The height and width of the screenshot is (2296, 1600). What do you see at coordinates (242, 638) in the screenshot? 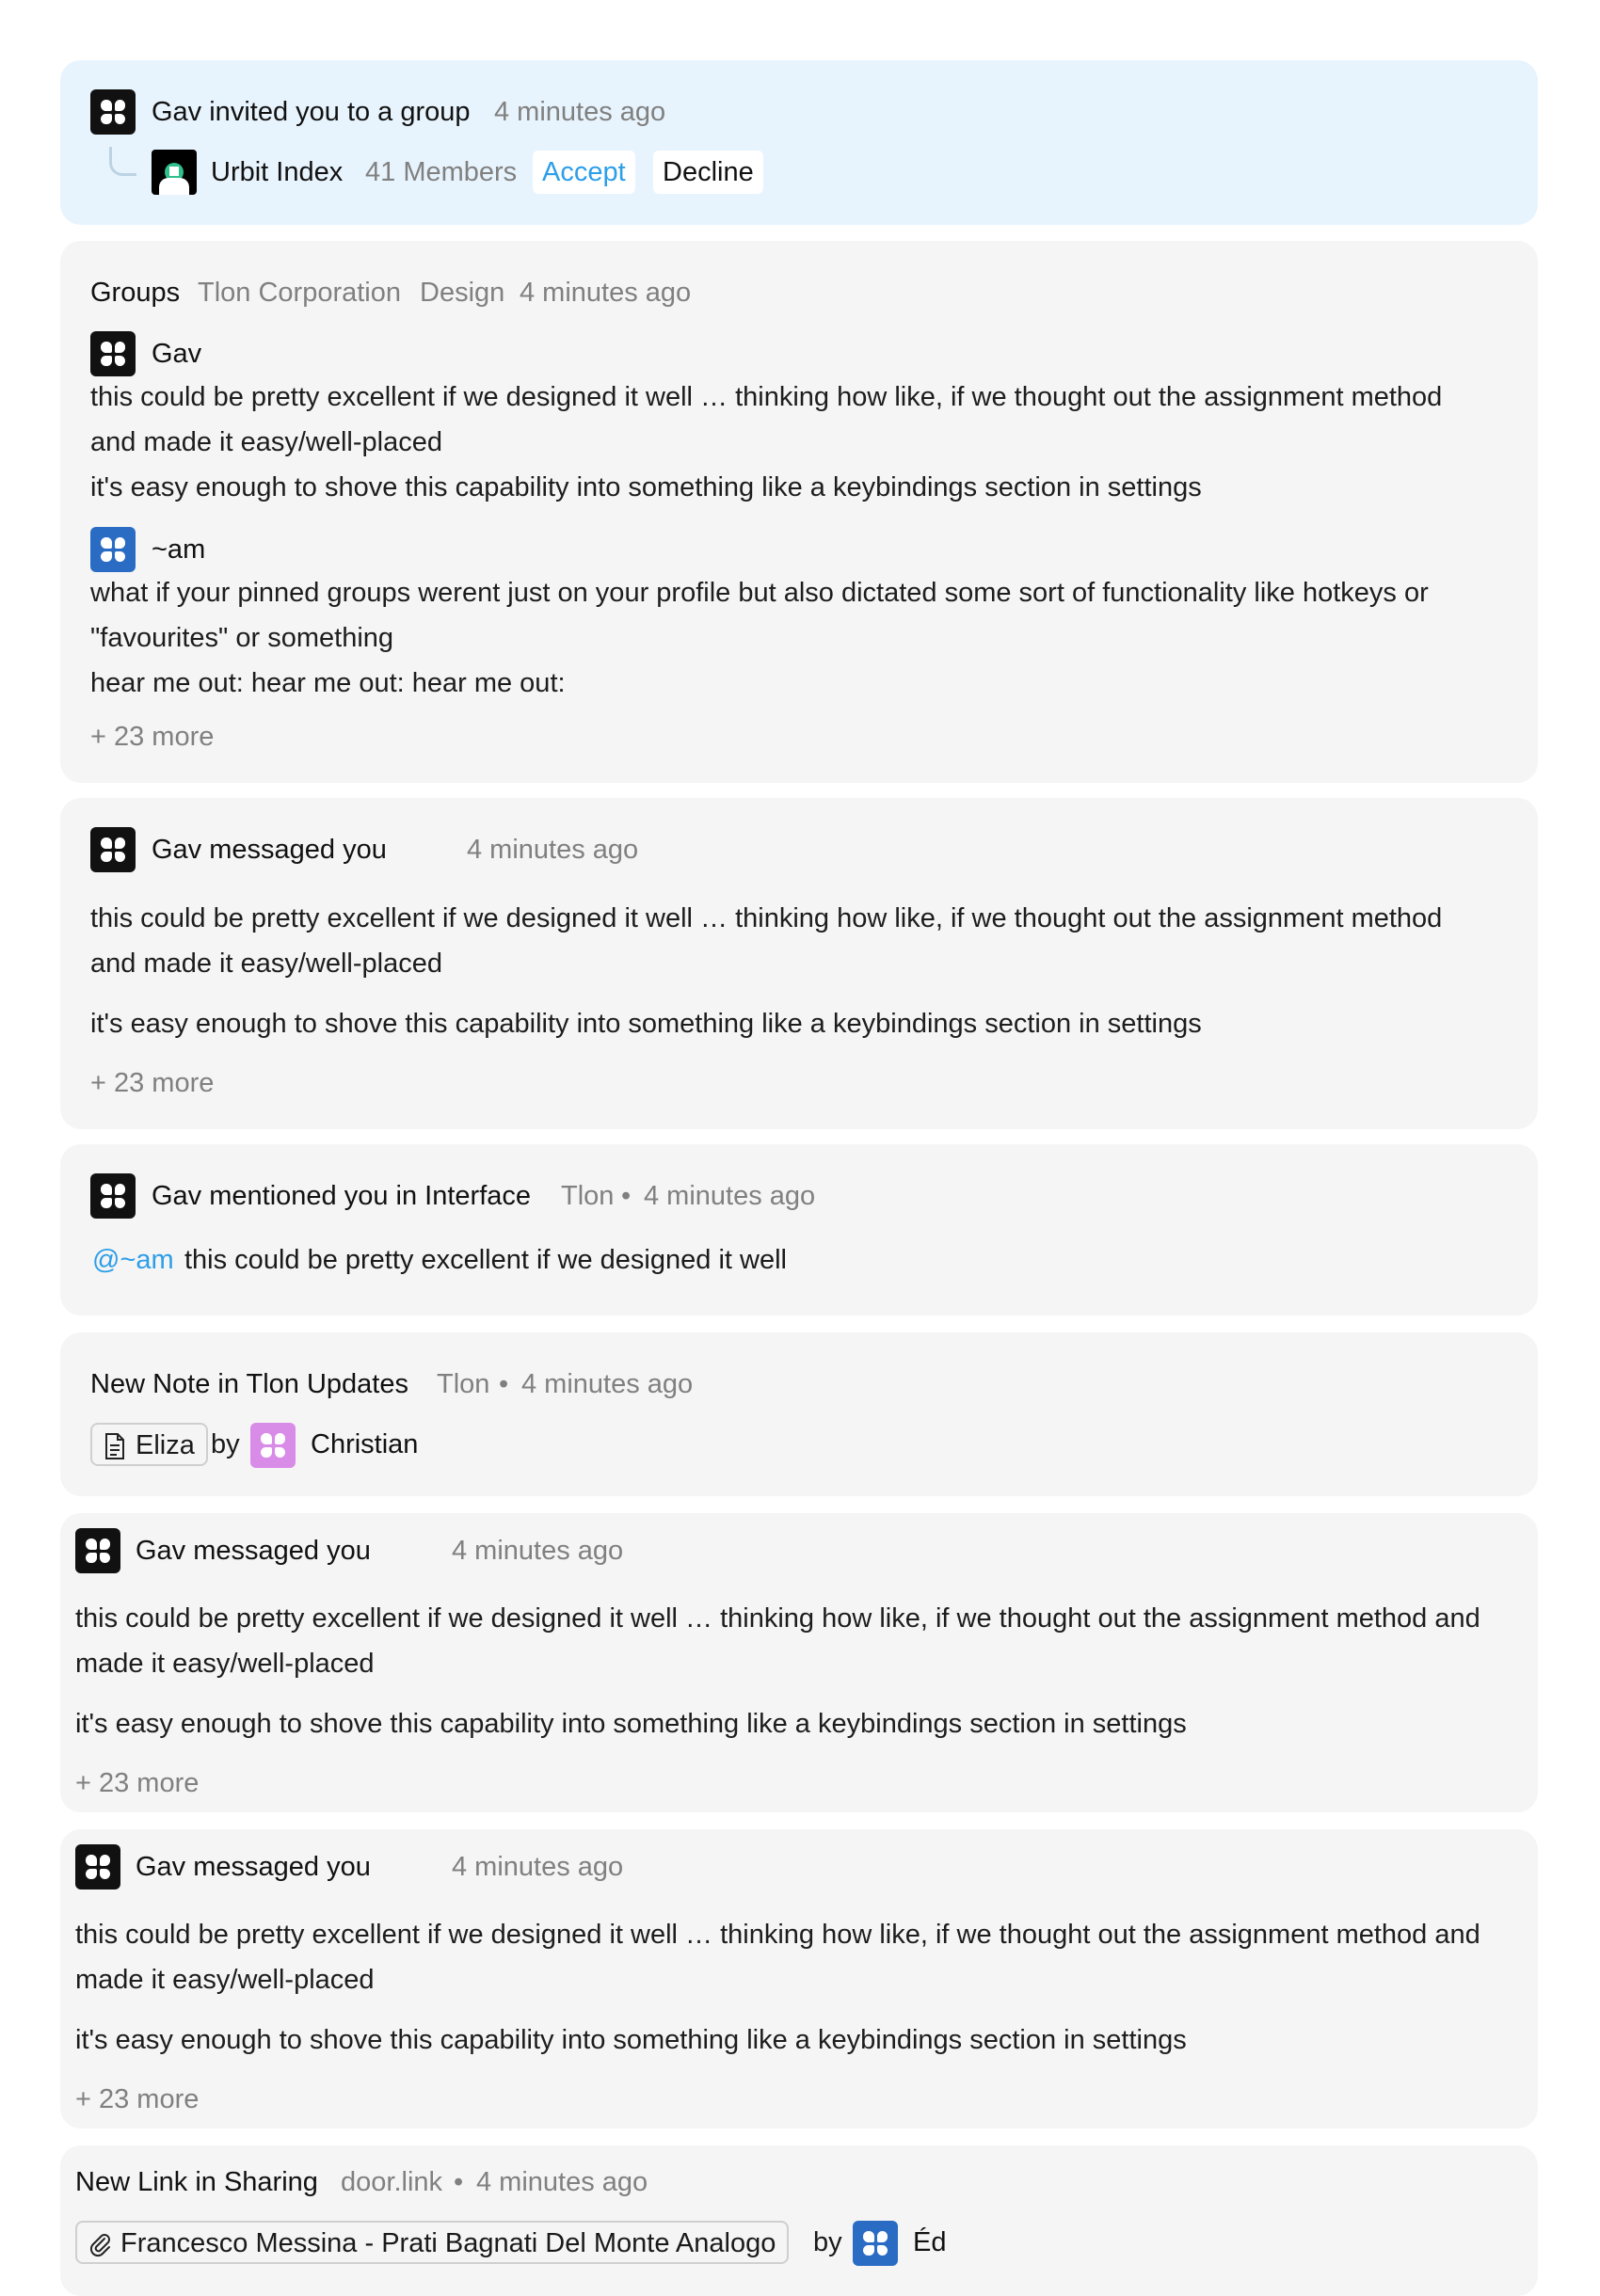
I see `message-line: "favourites" or something` at bounding box center [242, 638].